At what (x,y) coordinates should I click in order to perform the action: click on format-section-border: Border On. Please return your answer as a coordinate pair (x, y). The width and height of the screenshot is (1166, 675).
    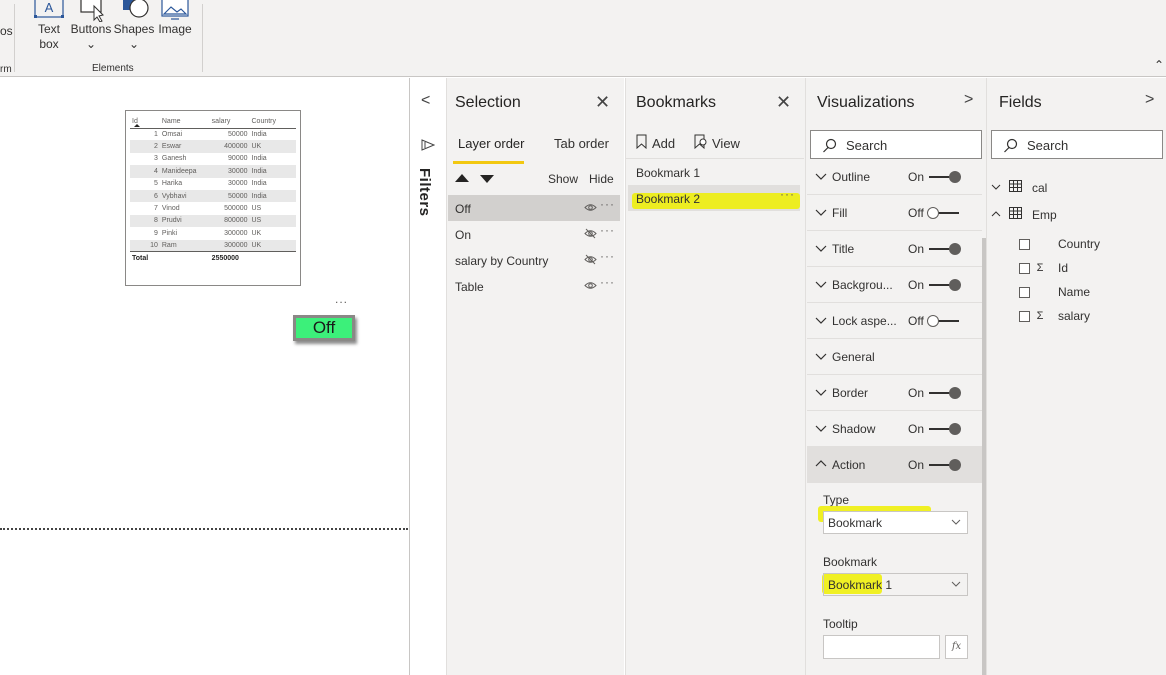
    Looking at the image, I should click on (894, 393).